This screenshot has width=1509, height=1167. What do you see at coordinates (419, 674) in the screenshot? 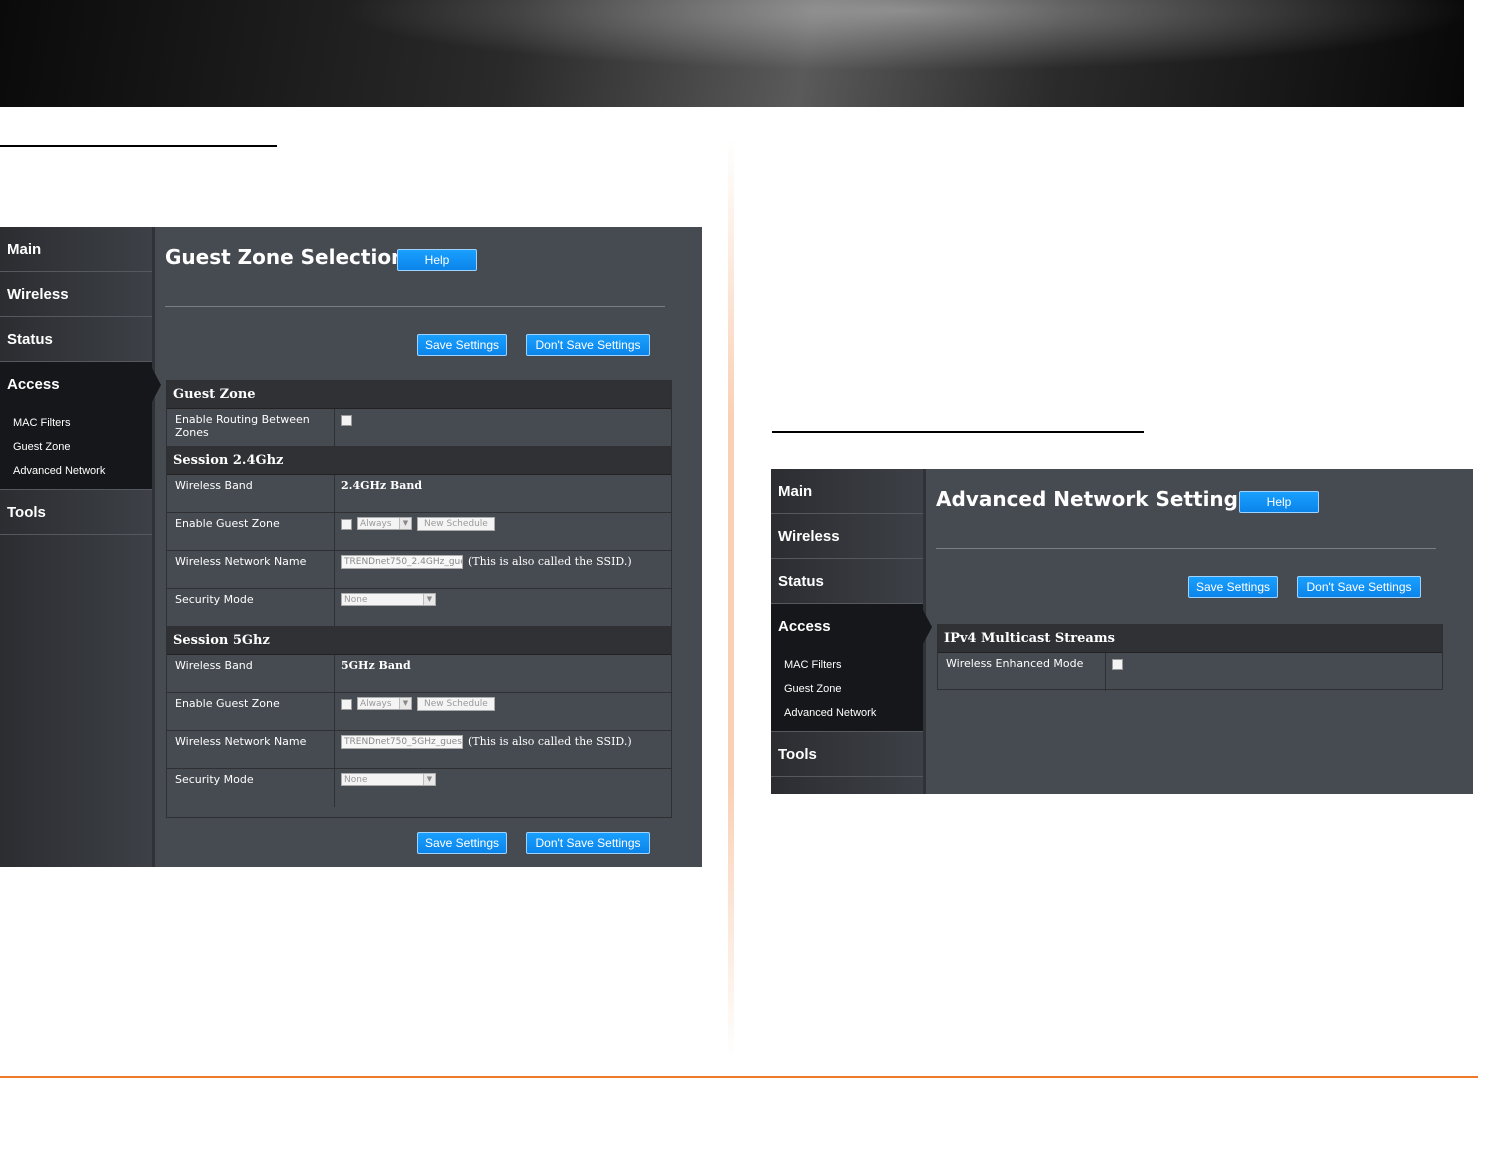
I see `table-row: Wireless Band 5GHz Band` at bounding box center [419, 674].